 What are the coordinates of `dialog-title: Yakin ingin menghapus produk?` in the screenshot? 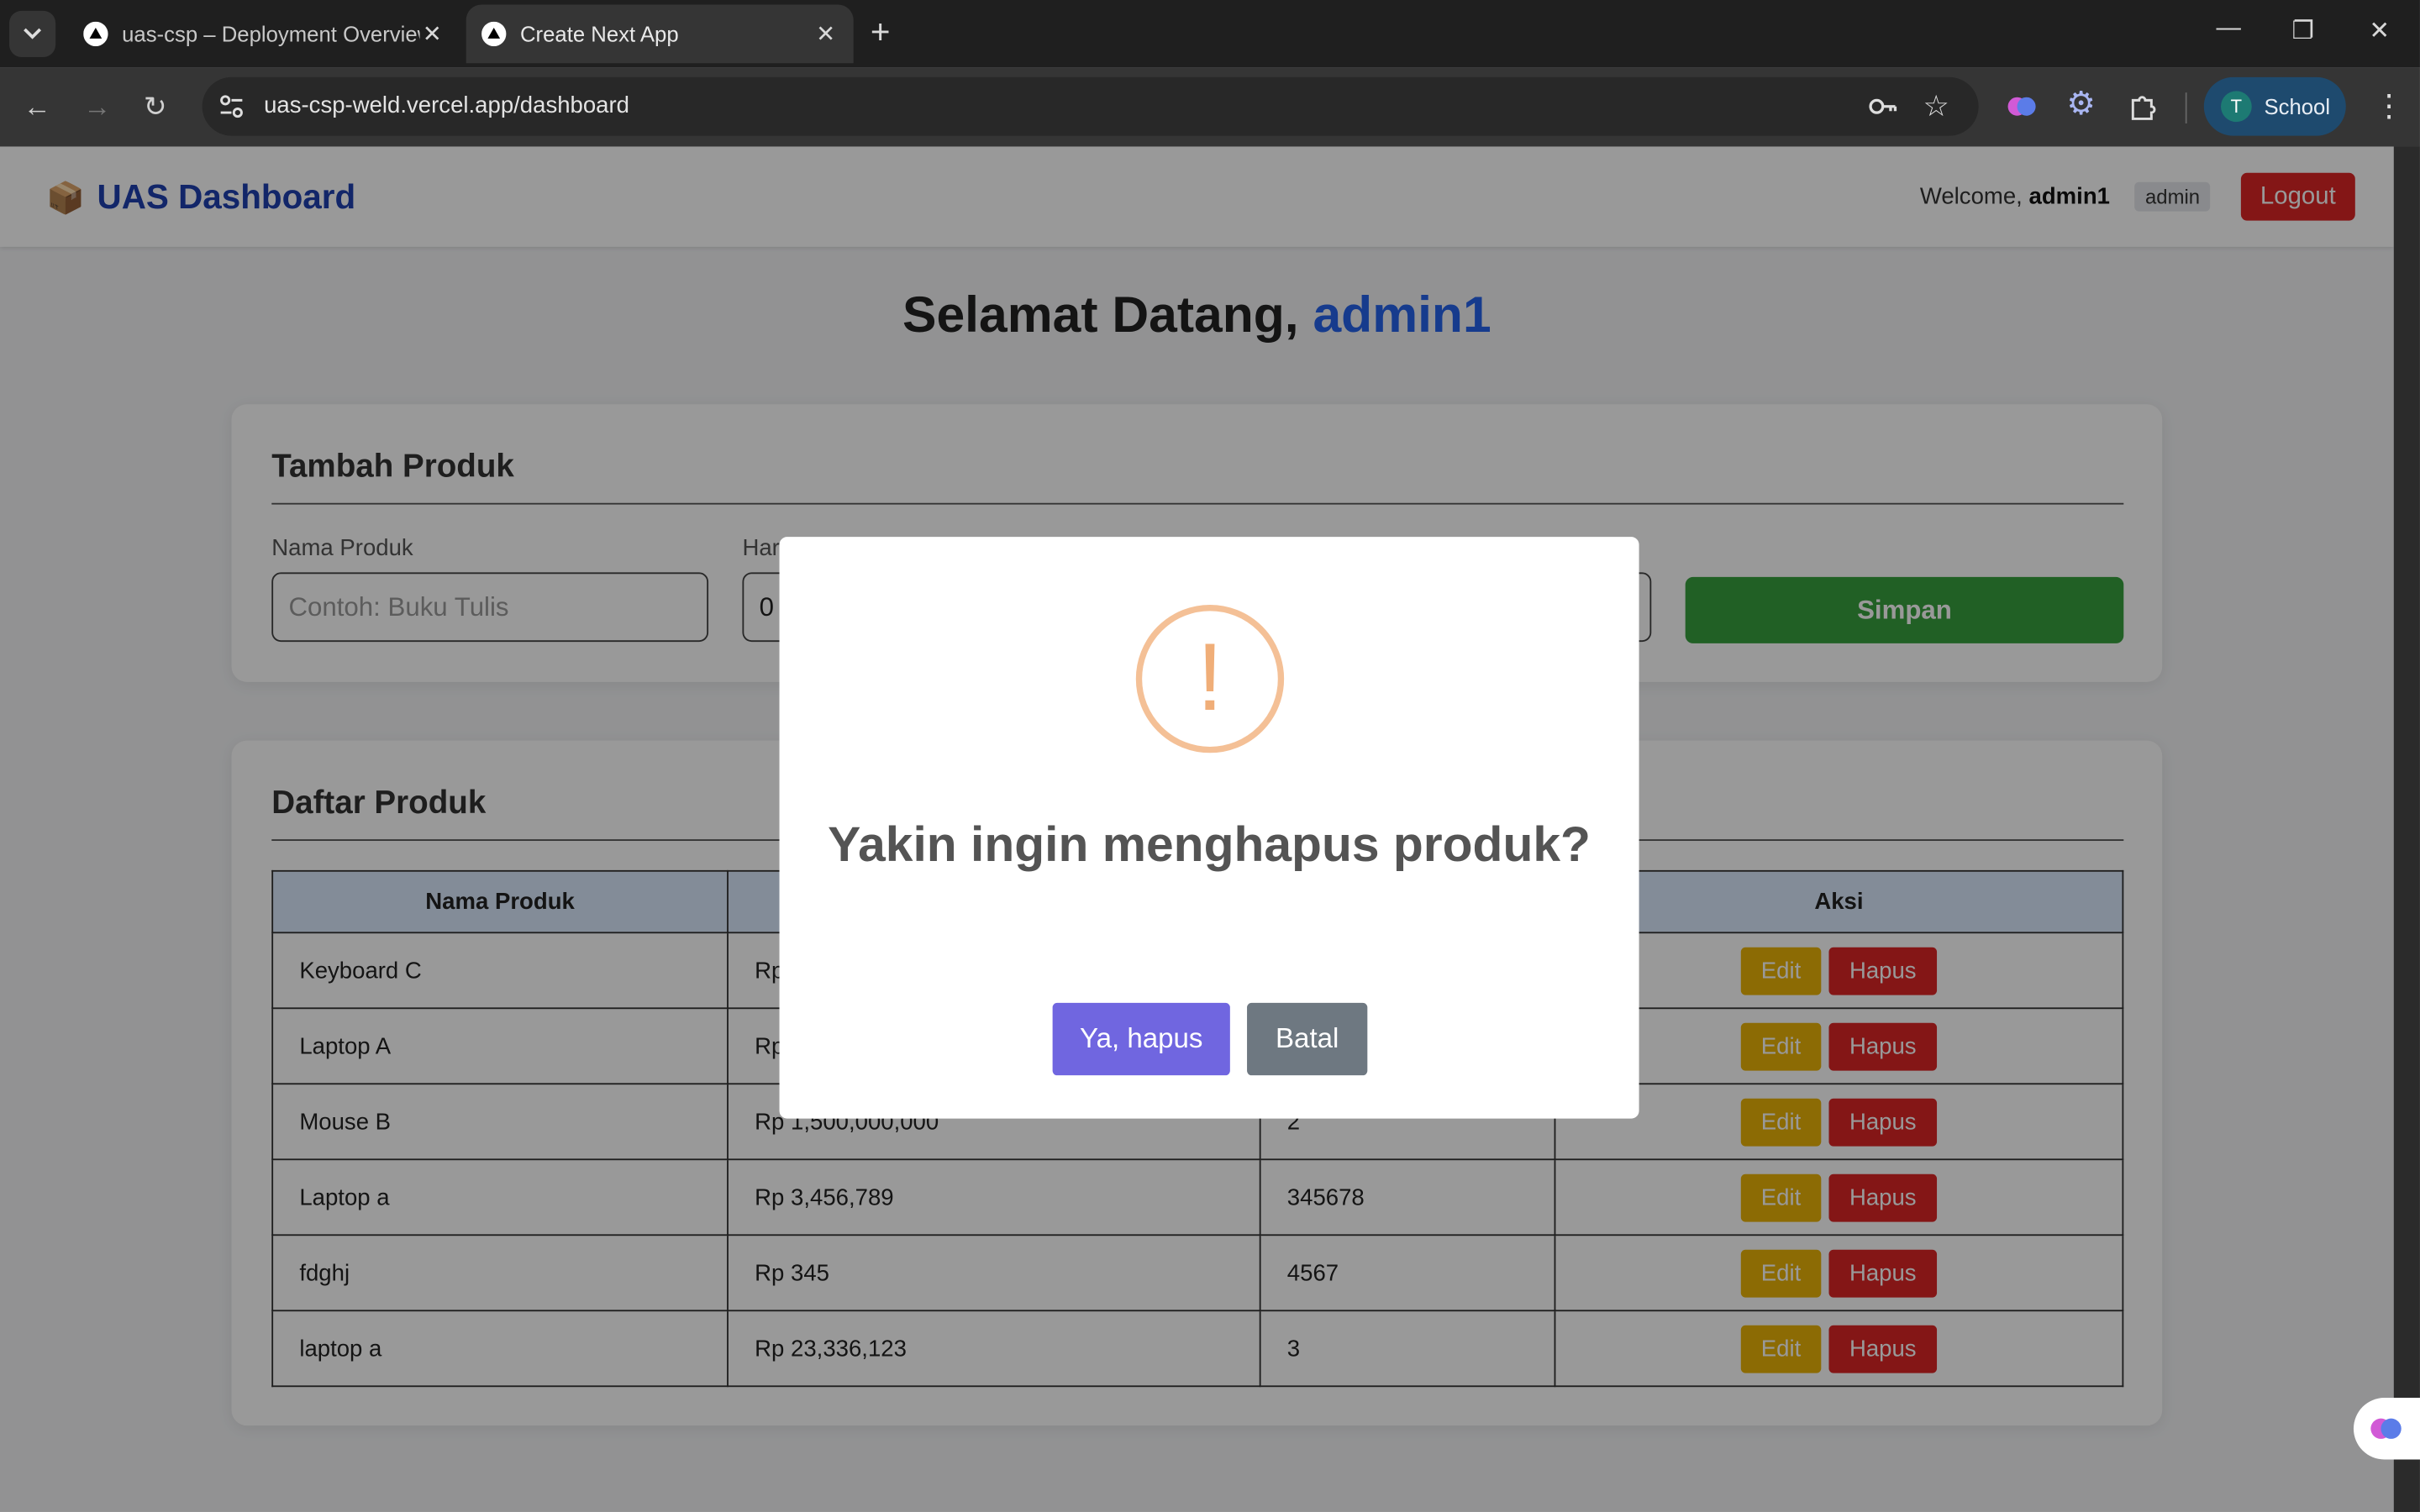 It's located at (1209, 844).